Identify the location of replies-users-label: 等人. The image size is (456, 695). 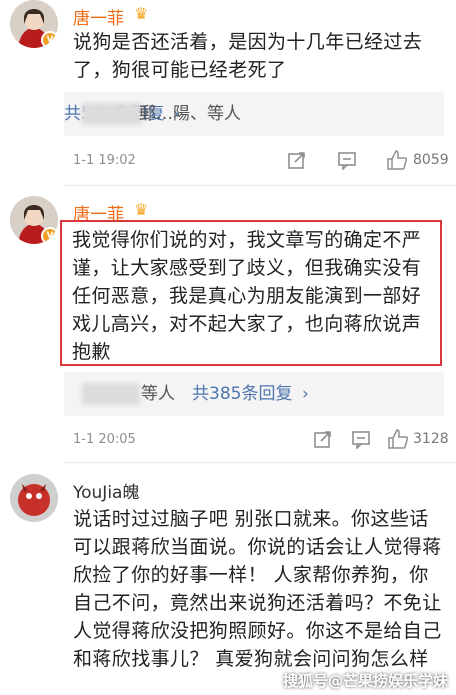
(158, 394).